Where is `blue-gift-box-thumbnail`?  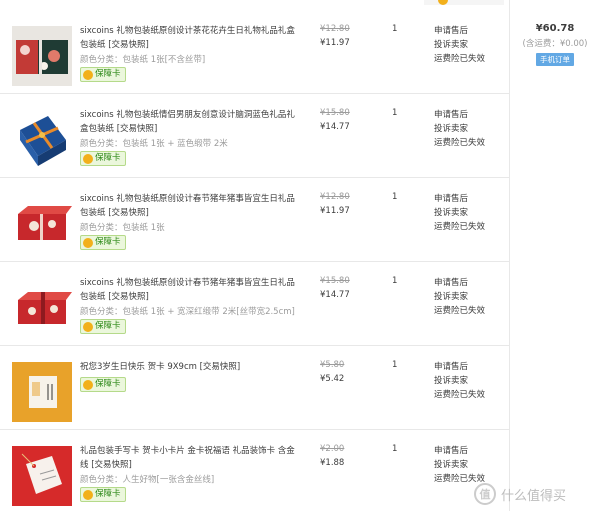 blue-gift-box-thumbnail is located at coordinates (42, 140).